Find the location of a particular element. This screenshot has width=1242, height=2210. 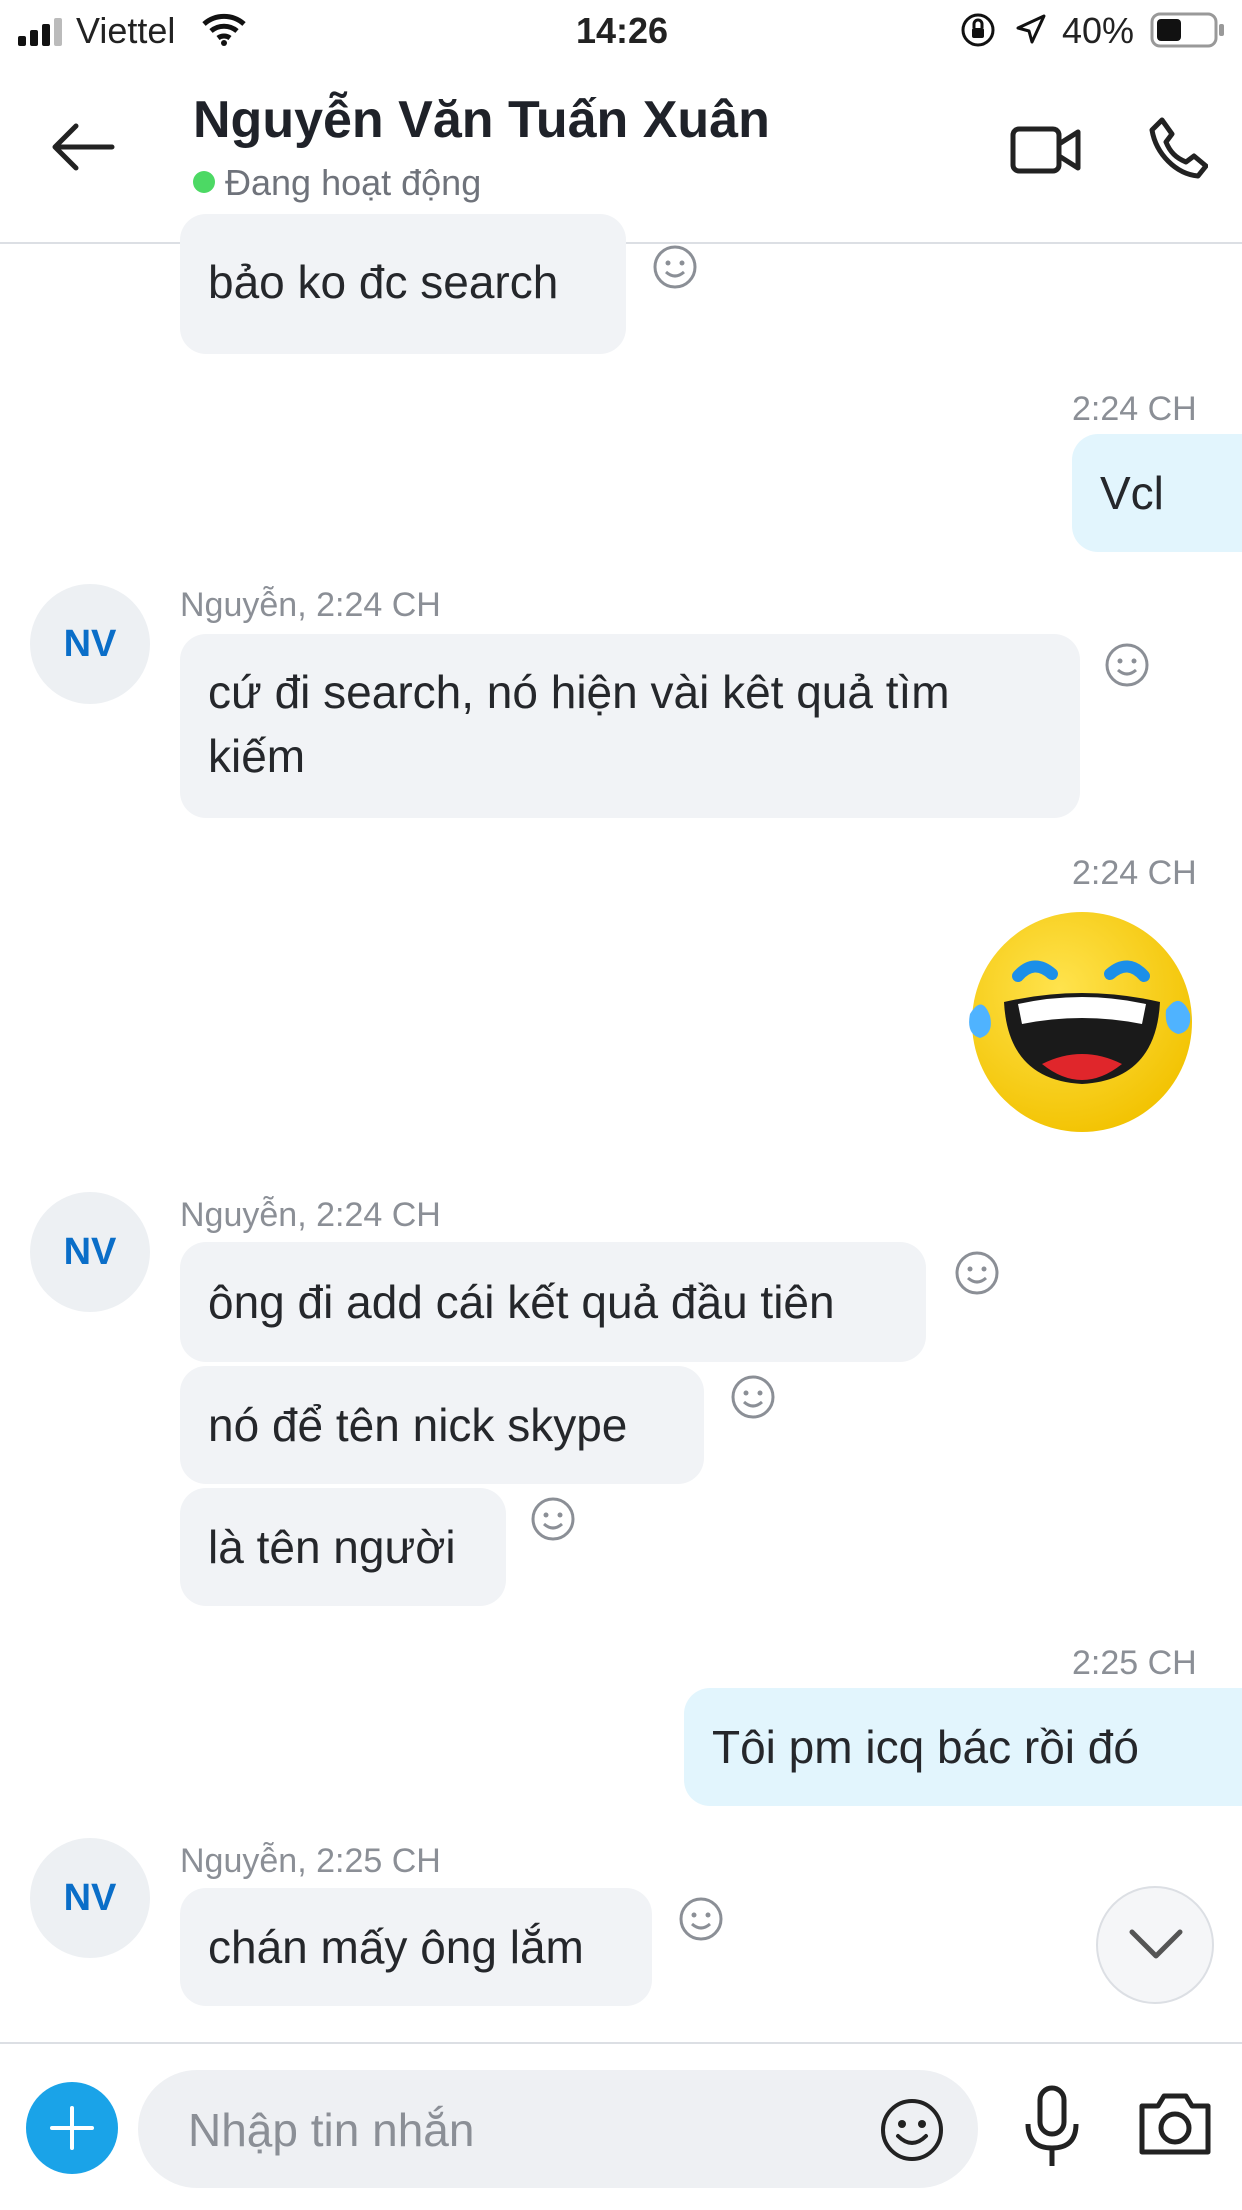

back-arrow-icon is located at coordinates (83, 147).